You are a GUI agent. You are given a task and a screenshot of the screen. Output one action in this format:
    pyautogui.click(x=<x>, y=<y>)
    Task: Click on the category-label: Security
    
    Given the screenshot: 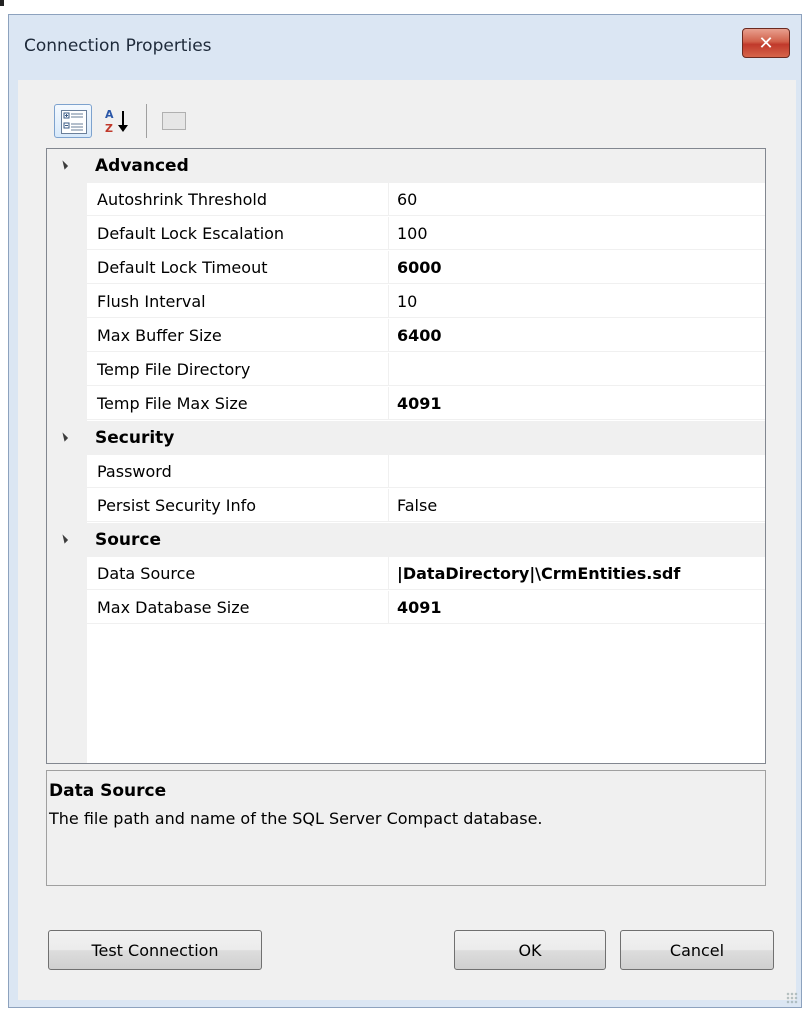 What is the action you would take?
    pyautogui.click(x=135, y=438)
    